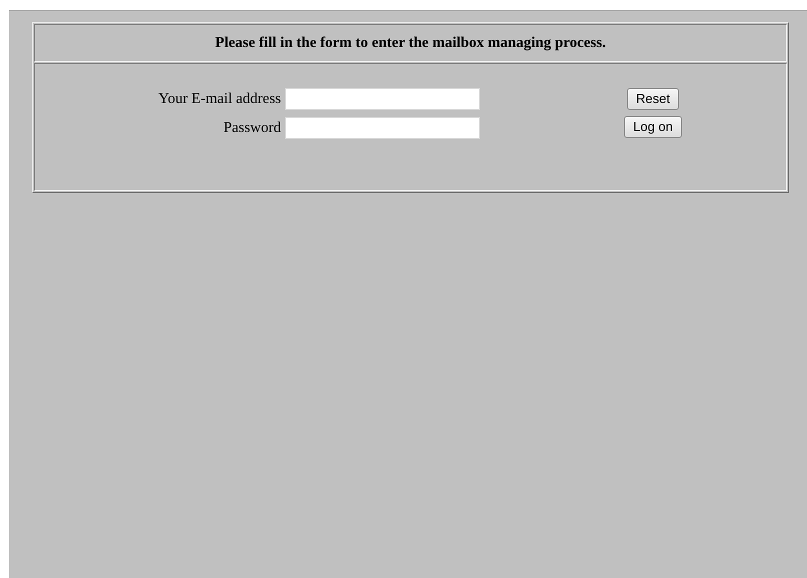 Image resolution: width=807 pixels, height=578 pixels. What do you see at coordinates (219, 99) in the screenshot?
I see `field-label: Your E-mail address` at bounding box center [219, 99].